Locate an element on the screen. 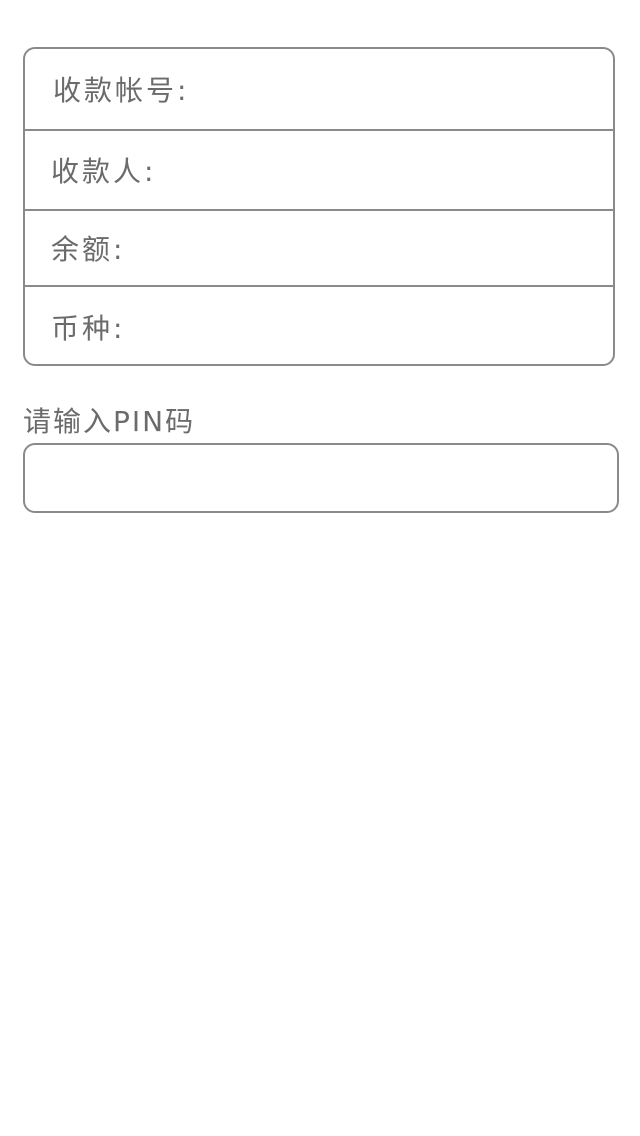 Image resolution: width=640 pixels, height=1136 pixels. payee-name-row: 收款人: is located at coordinates (319, 170).